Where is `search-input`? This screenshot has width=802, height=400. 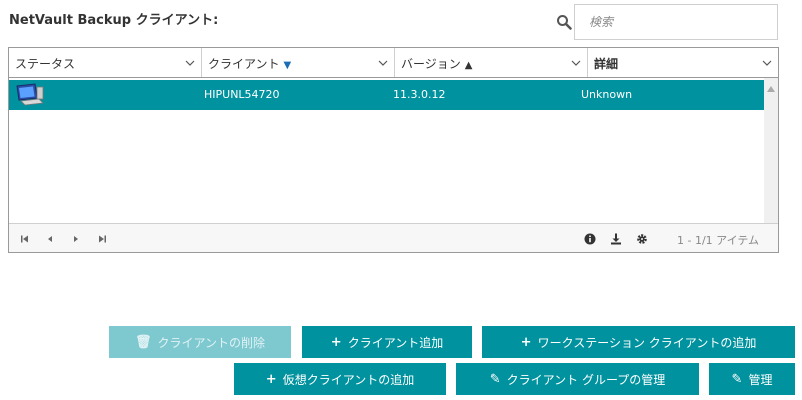 search-input is located at coordinates (676, 22).